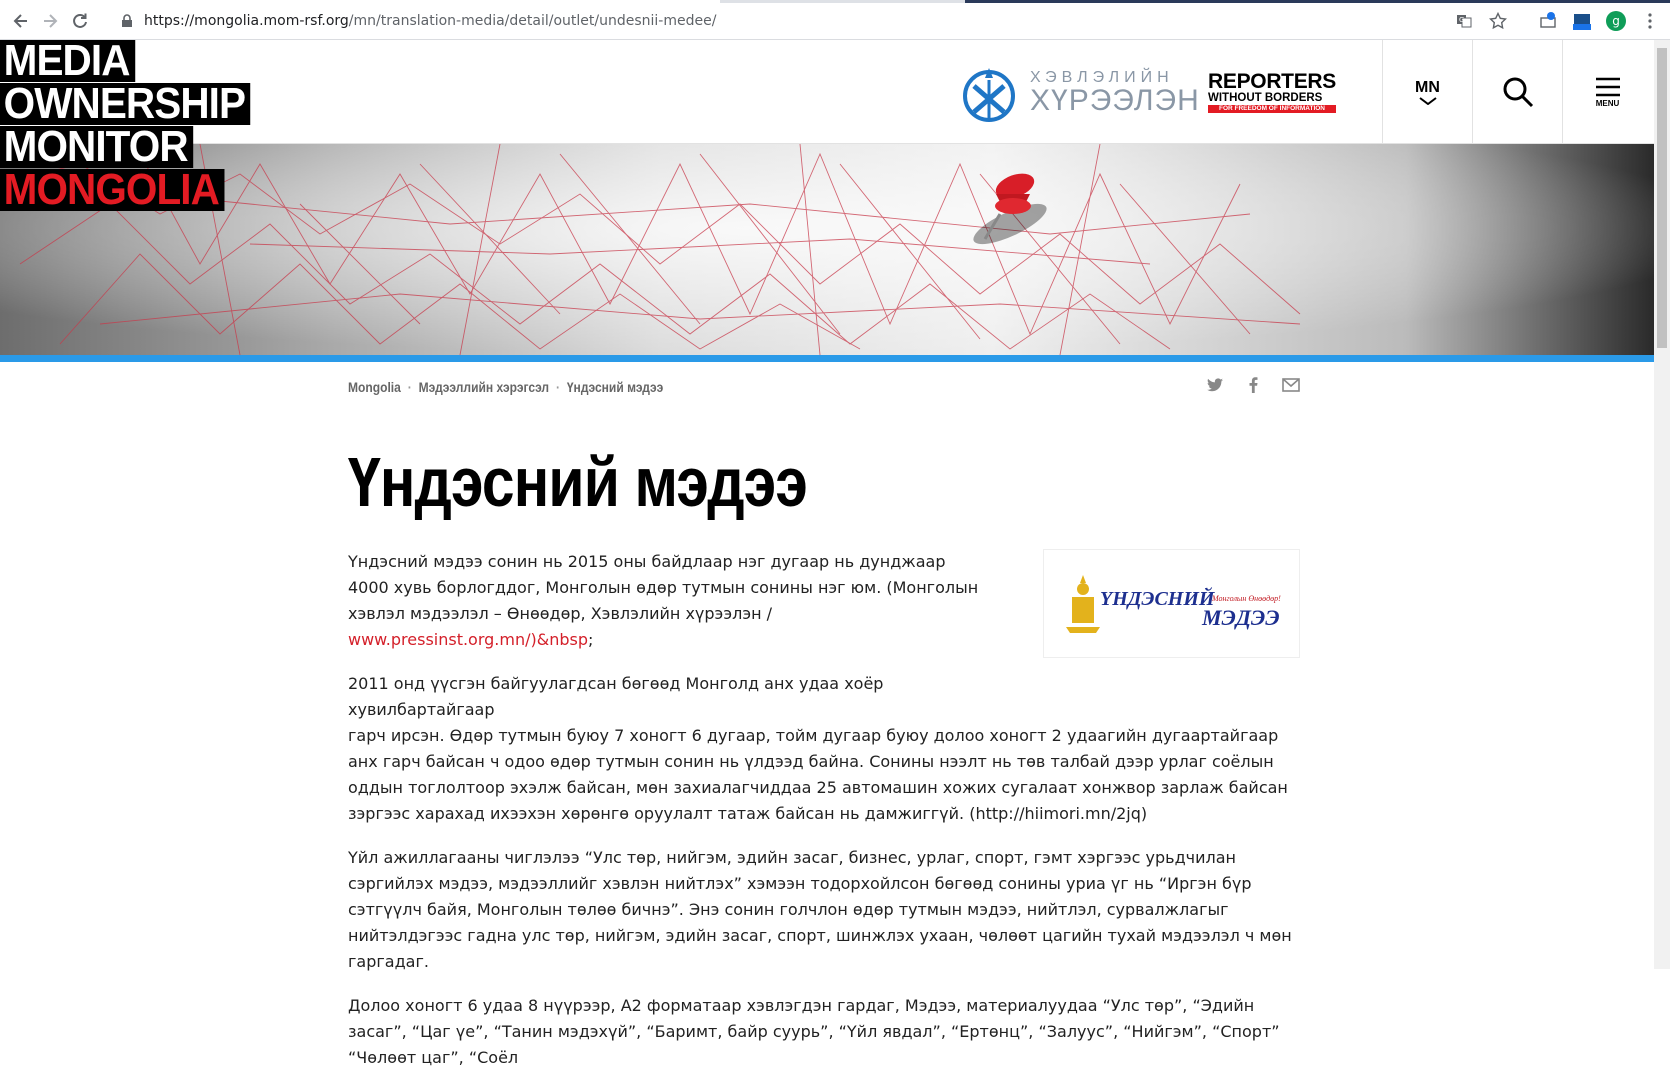  I want to click on p1-end: ;, so click(591, 639).